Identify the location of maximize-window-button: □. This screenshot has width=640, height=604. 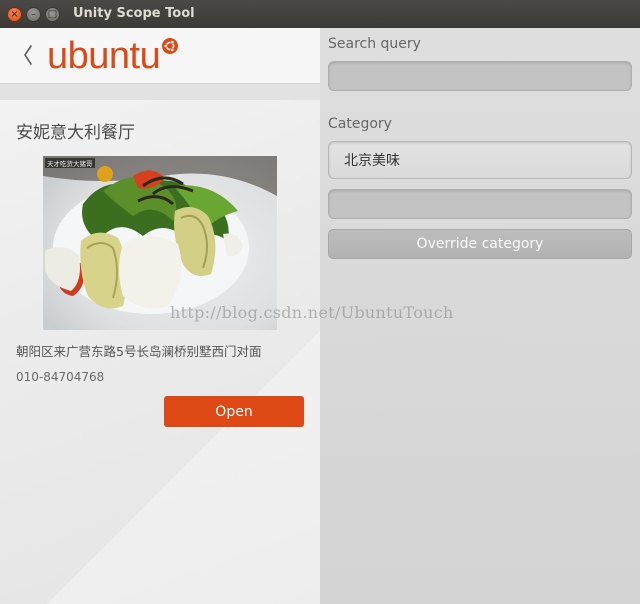
(52, 14).